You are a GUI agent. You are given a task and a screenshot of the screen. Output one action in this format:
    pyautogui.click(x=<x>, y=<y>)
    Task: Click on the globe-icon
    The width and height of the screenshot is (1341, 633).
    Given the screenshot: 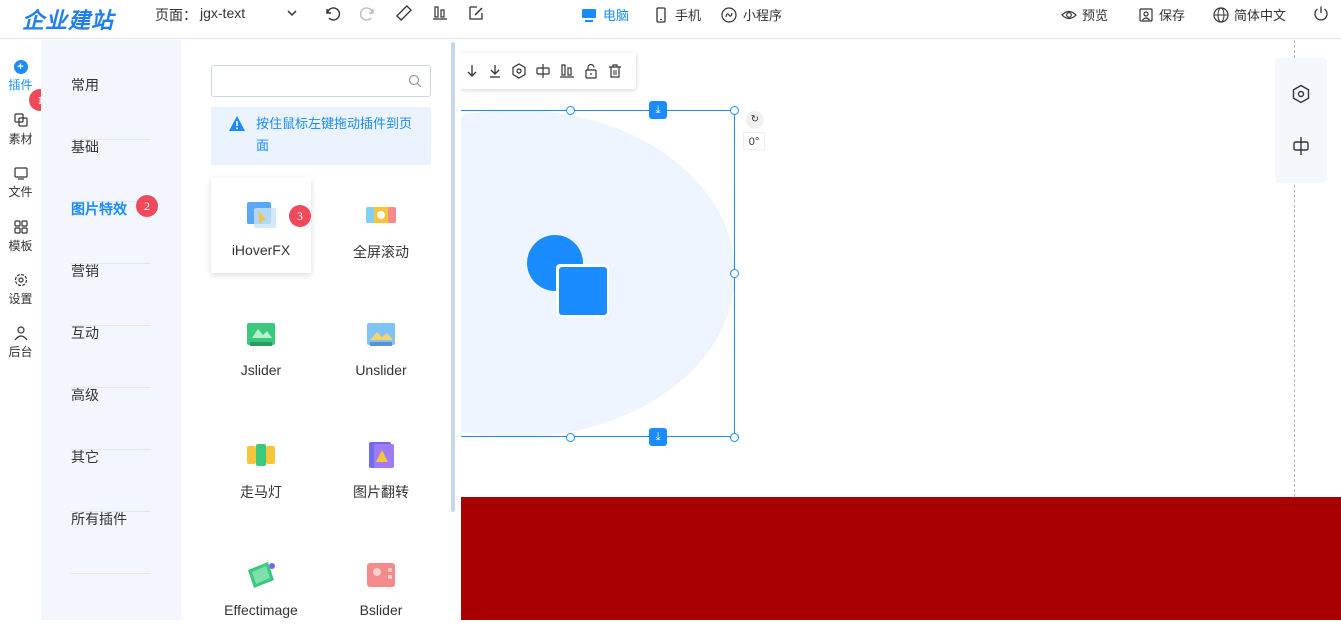 What is the action you would take?
    pyautogui.click(x=1221, y=14)
    